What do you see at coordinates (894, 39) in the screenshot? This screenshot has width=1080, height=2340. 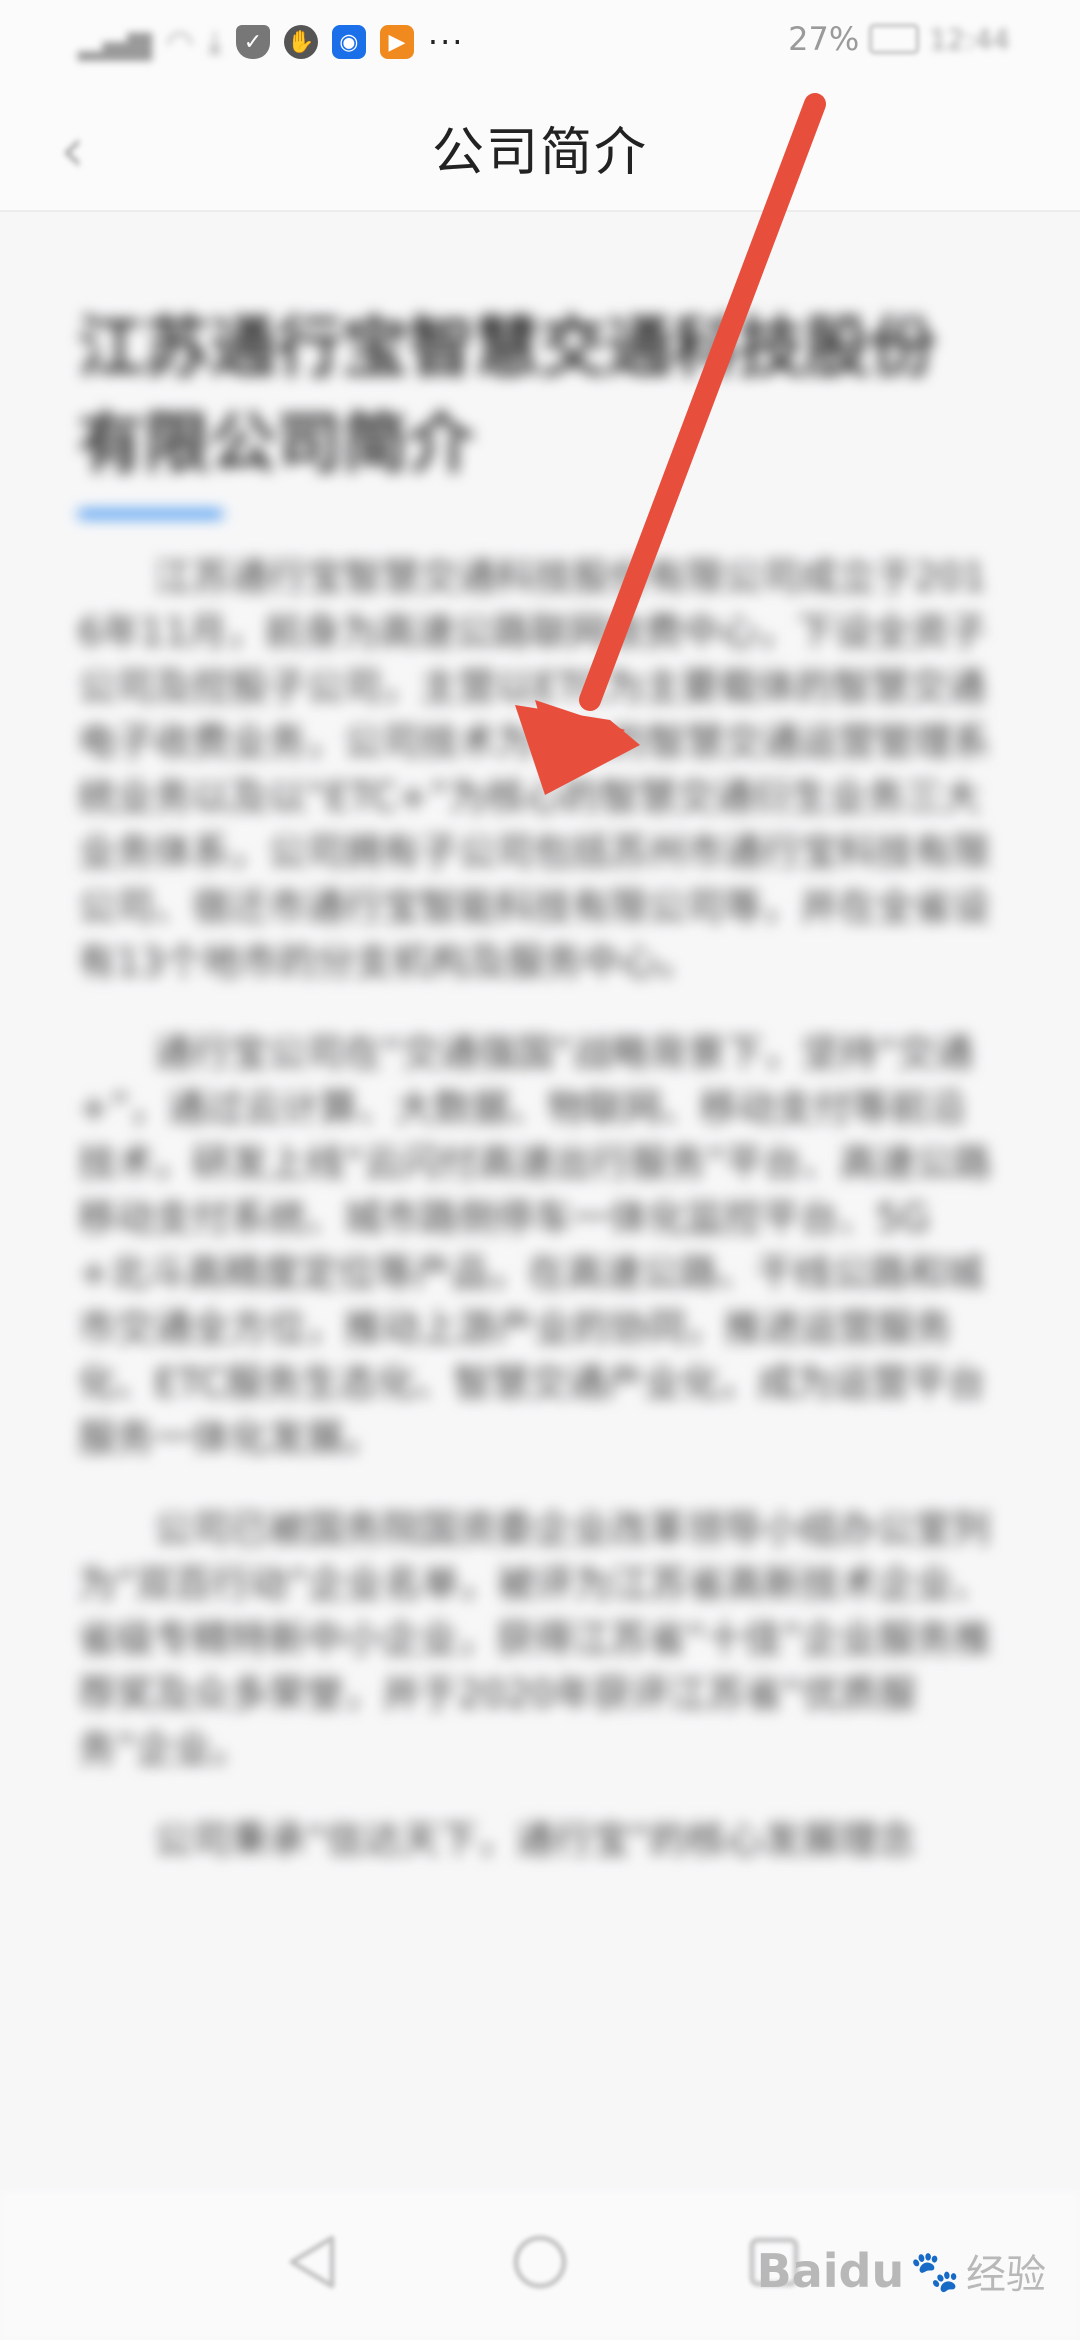 I see `battery-icon` at bounding box center [894, 39].